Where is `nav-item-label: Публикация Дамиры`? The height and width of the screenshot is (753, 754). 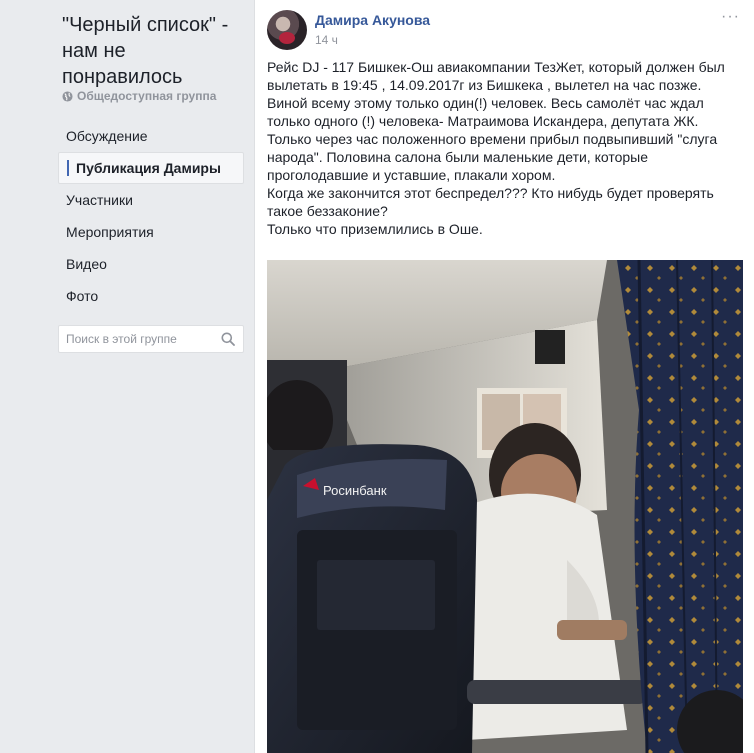
nav-item-label: Публикация Дамиры is located at coordinates (148, 168).